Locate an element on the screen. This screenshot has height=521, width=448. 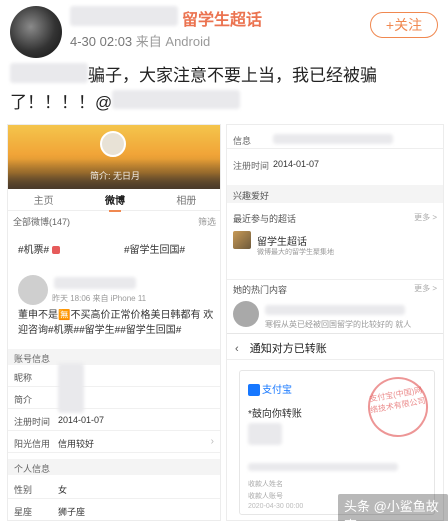
supertopic-thumbnail is located at coordinates (242, 240).